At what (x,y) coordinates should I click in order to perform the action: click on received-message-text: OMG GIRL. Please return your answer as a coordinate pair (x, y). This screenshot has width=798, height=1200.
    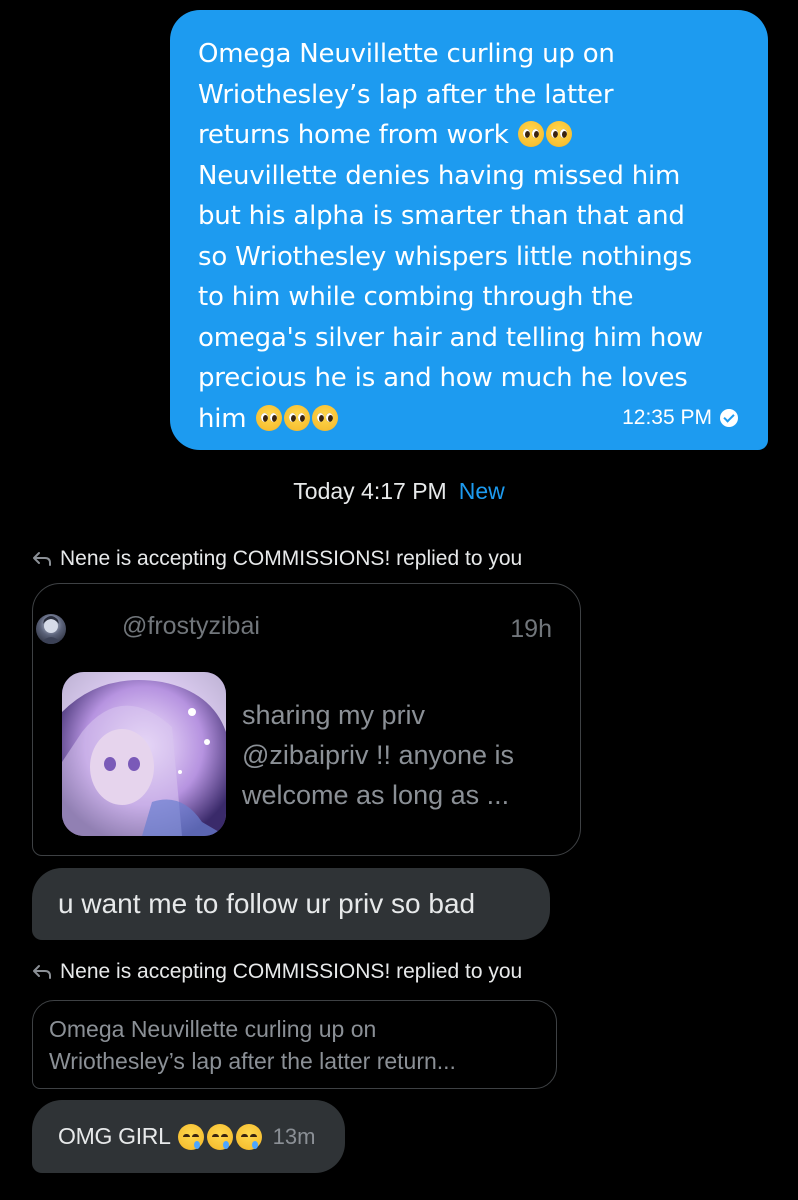
    Looking at the image, I should click on (114, 1136).